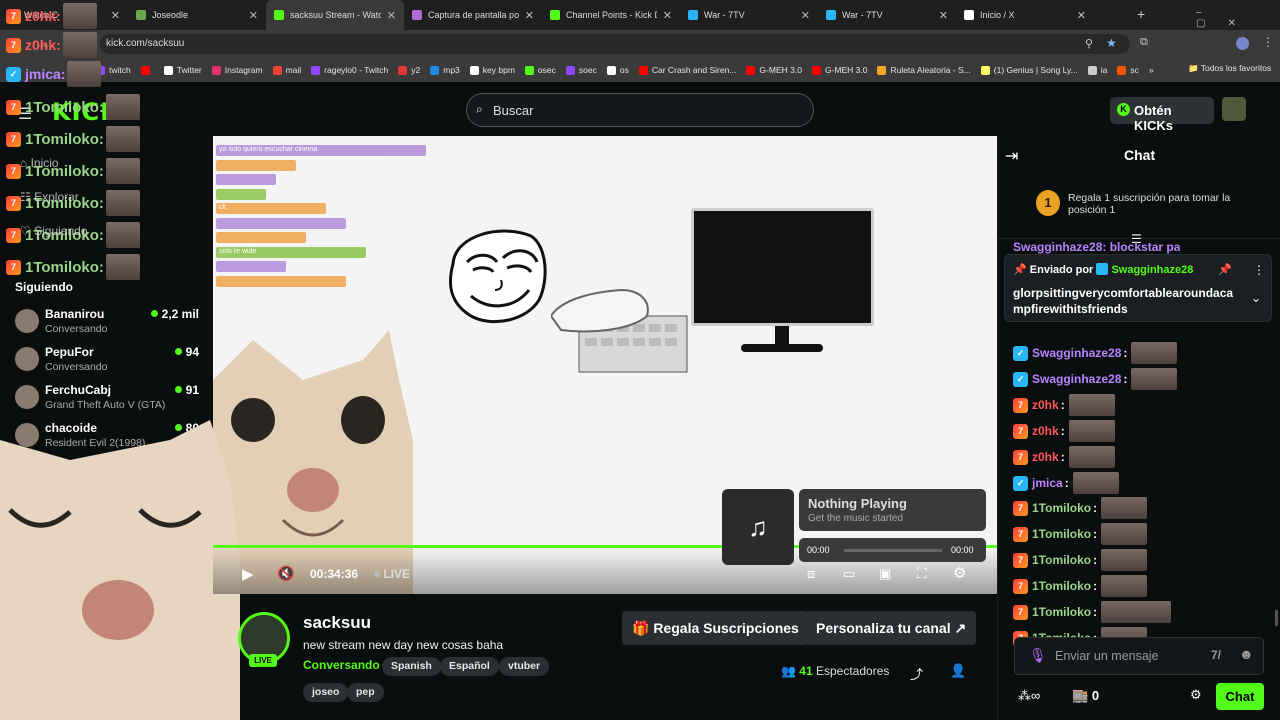  What do you see at coordinates (261, 237) in the screenshot?
I see `overlay-chat-line` at bounding box center [261, 237].